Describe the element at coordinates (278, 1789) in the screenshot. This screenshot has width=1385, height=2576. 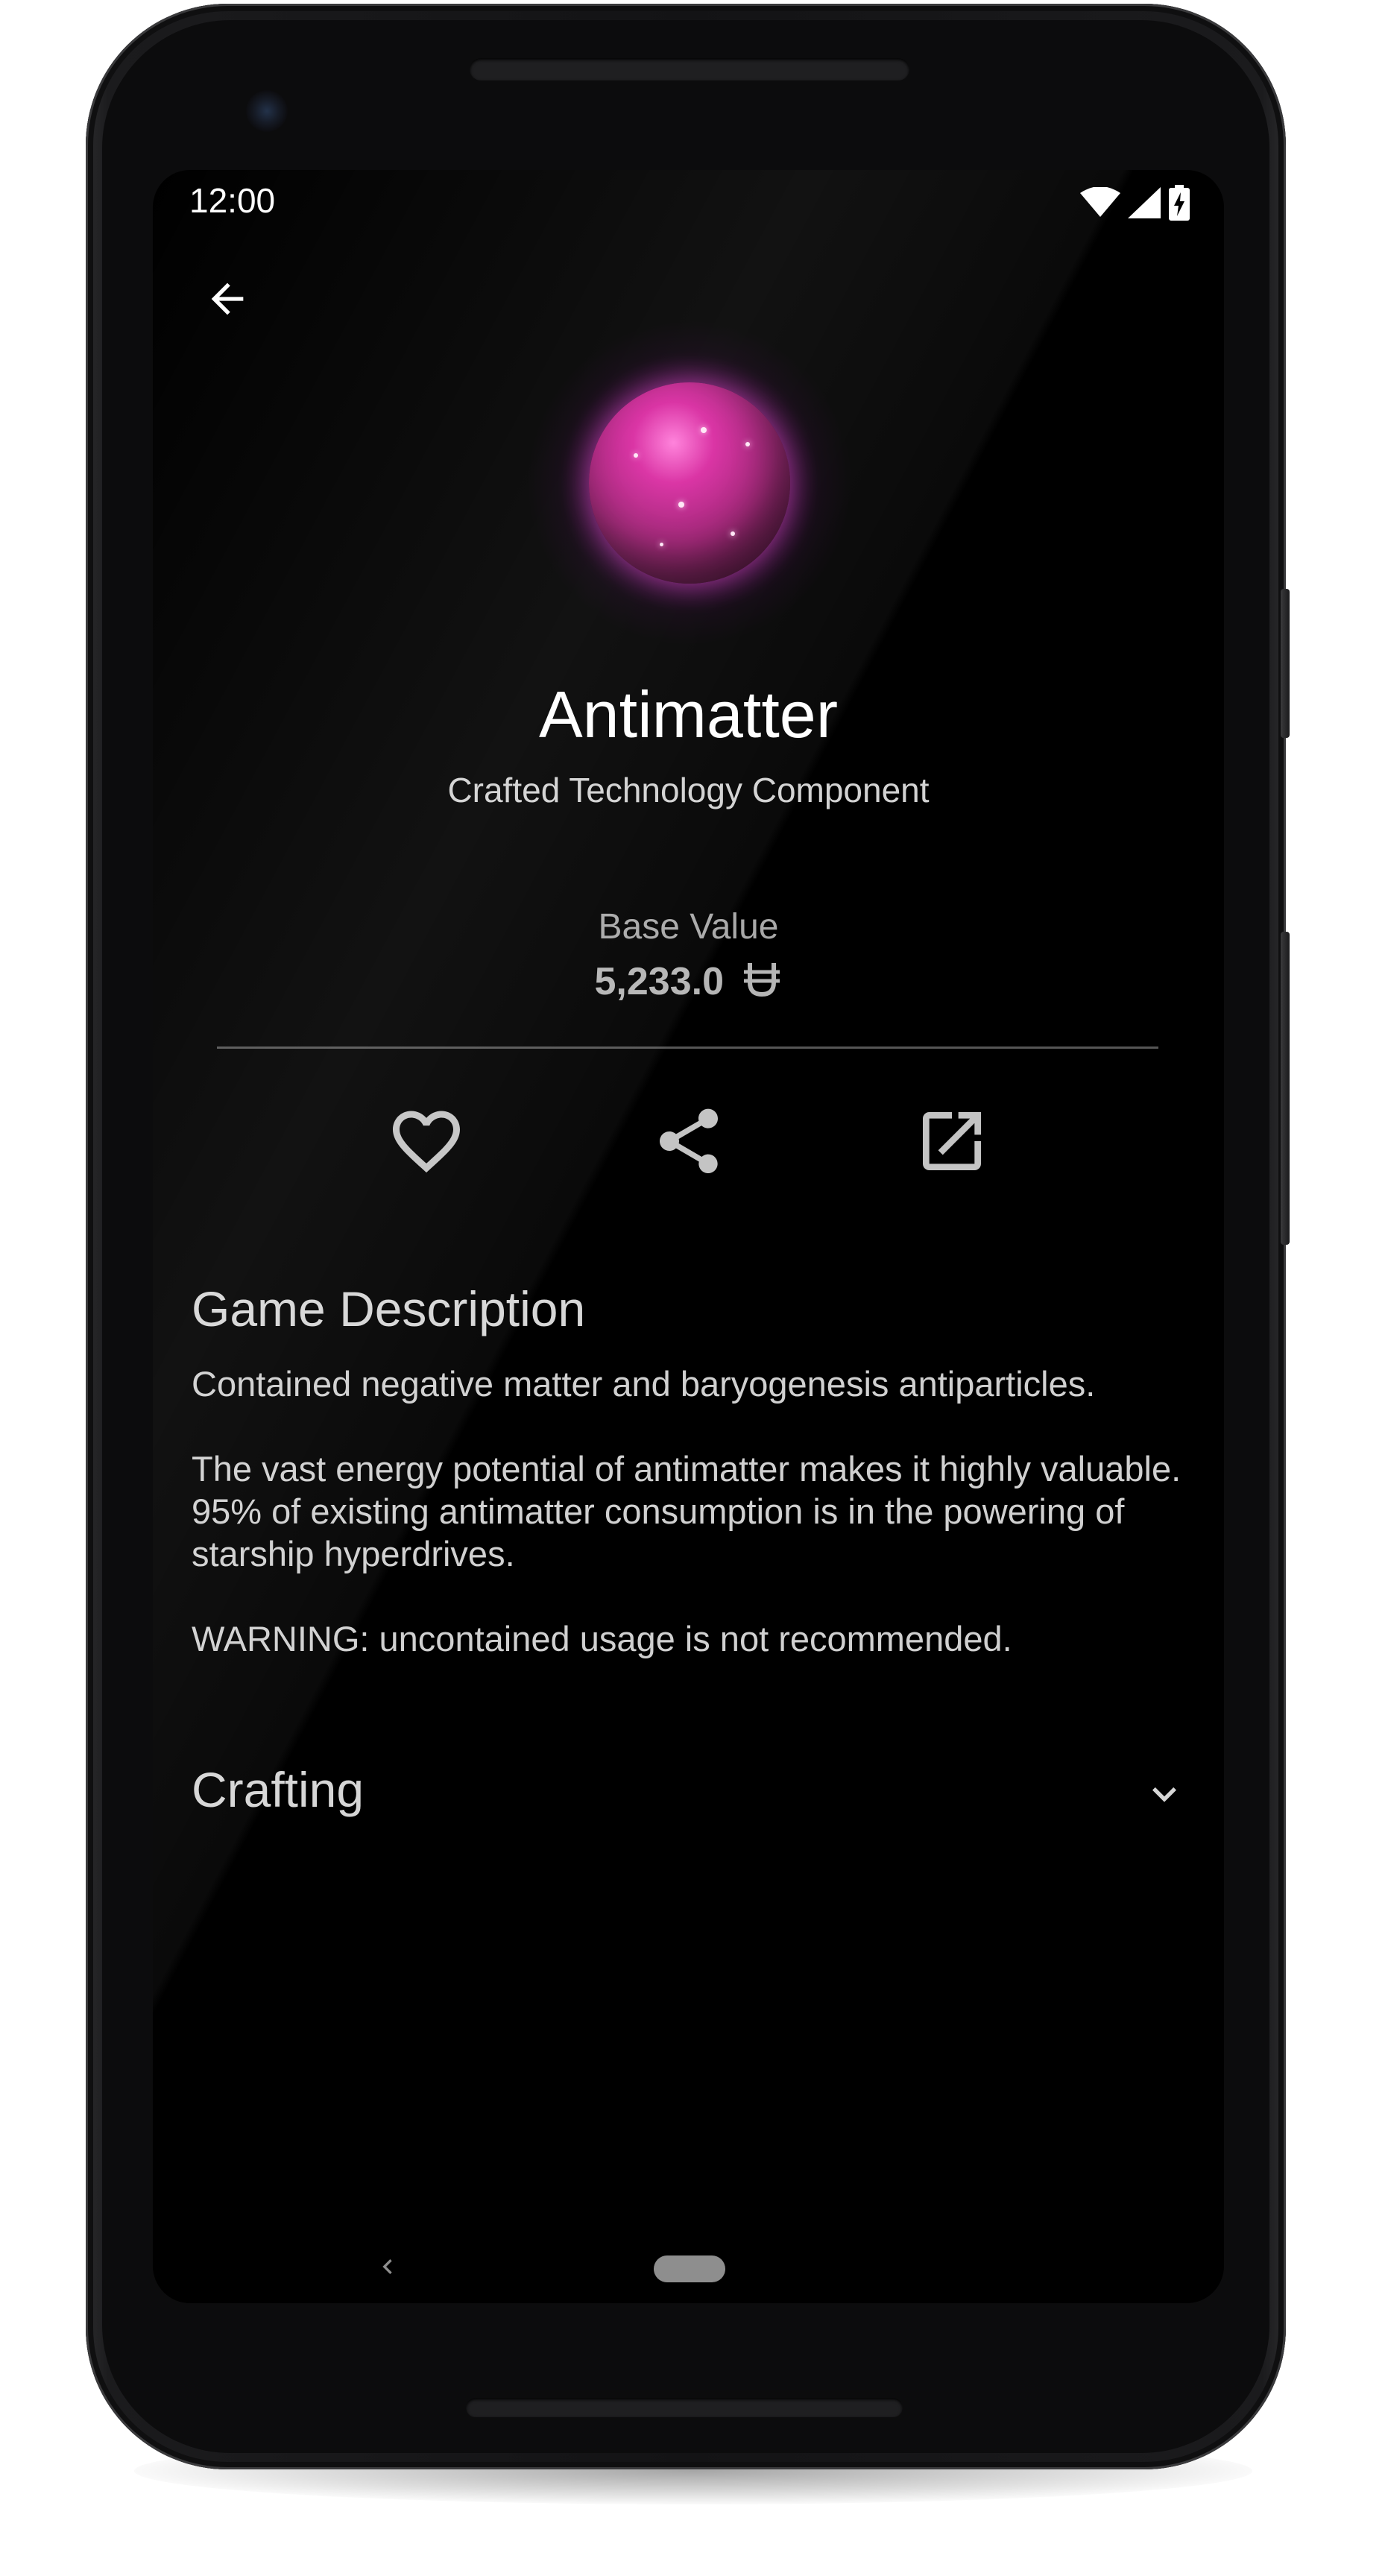
I see `crafting-heading: Crafting` at that location.